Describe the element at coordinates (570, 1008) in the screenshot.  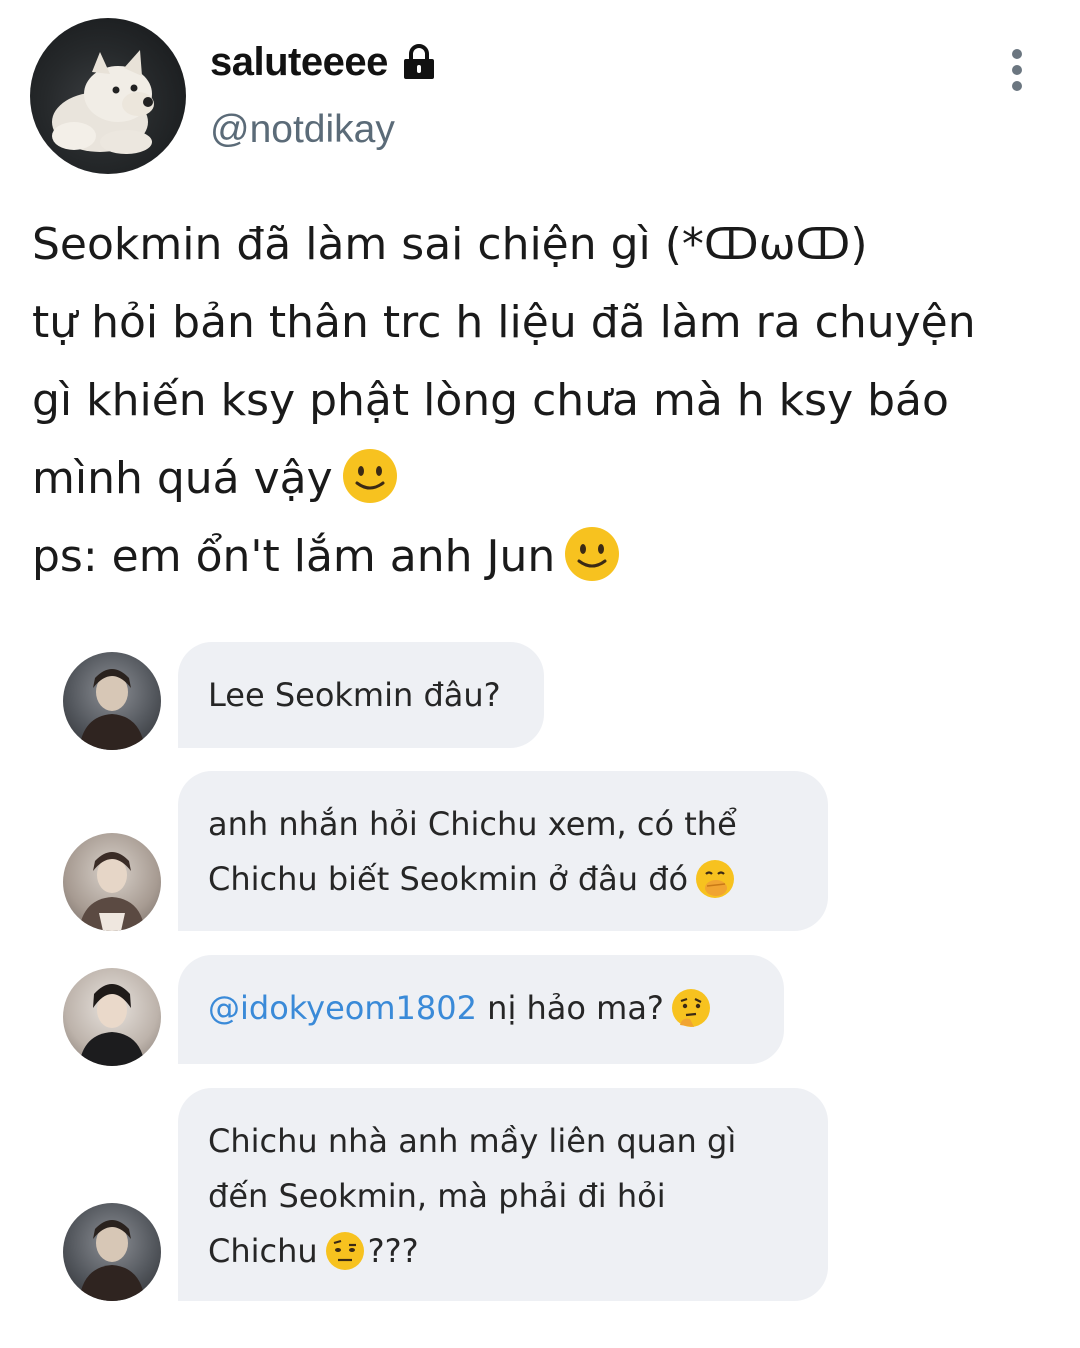
I see `message-text: nị hảo ma?` at that location.